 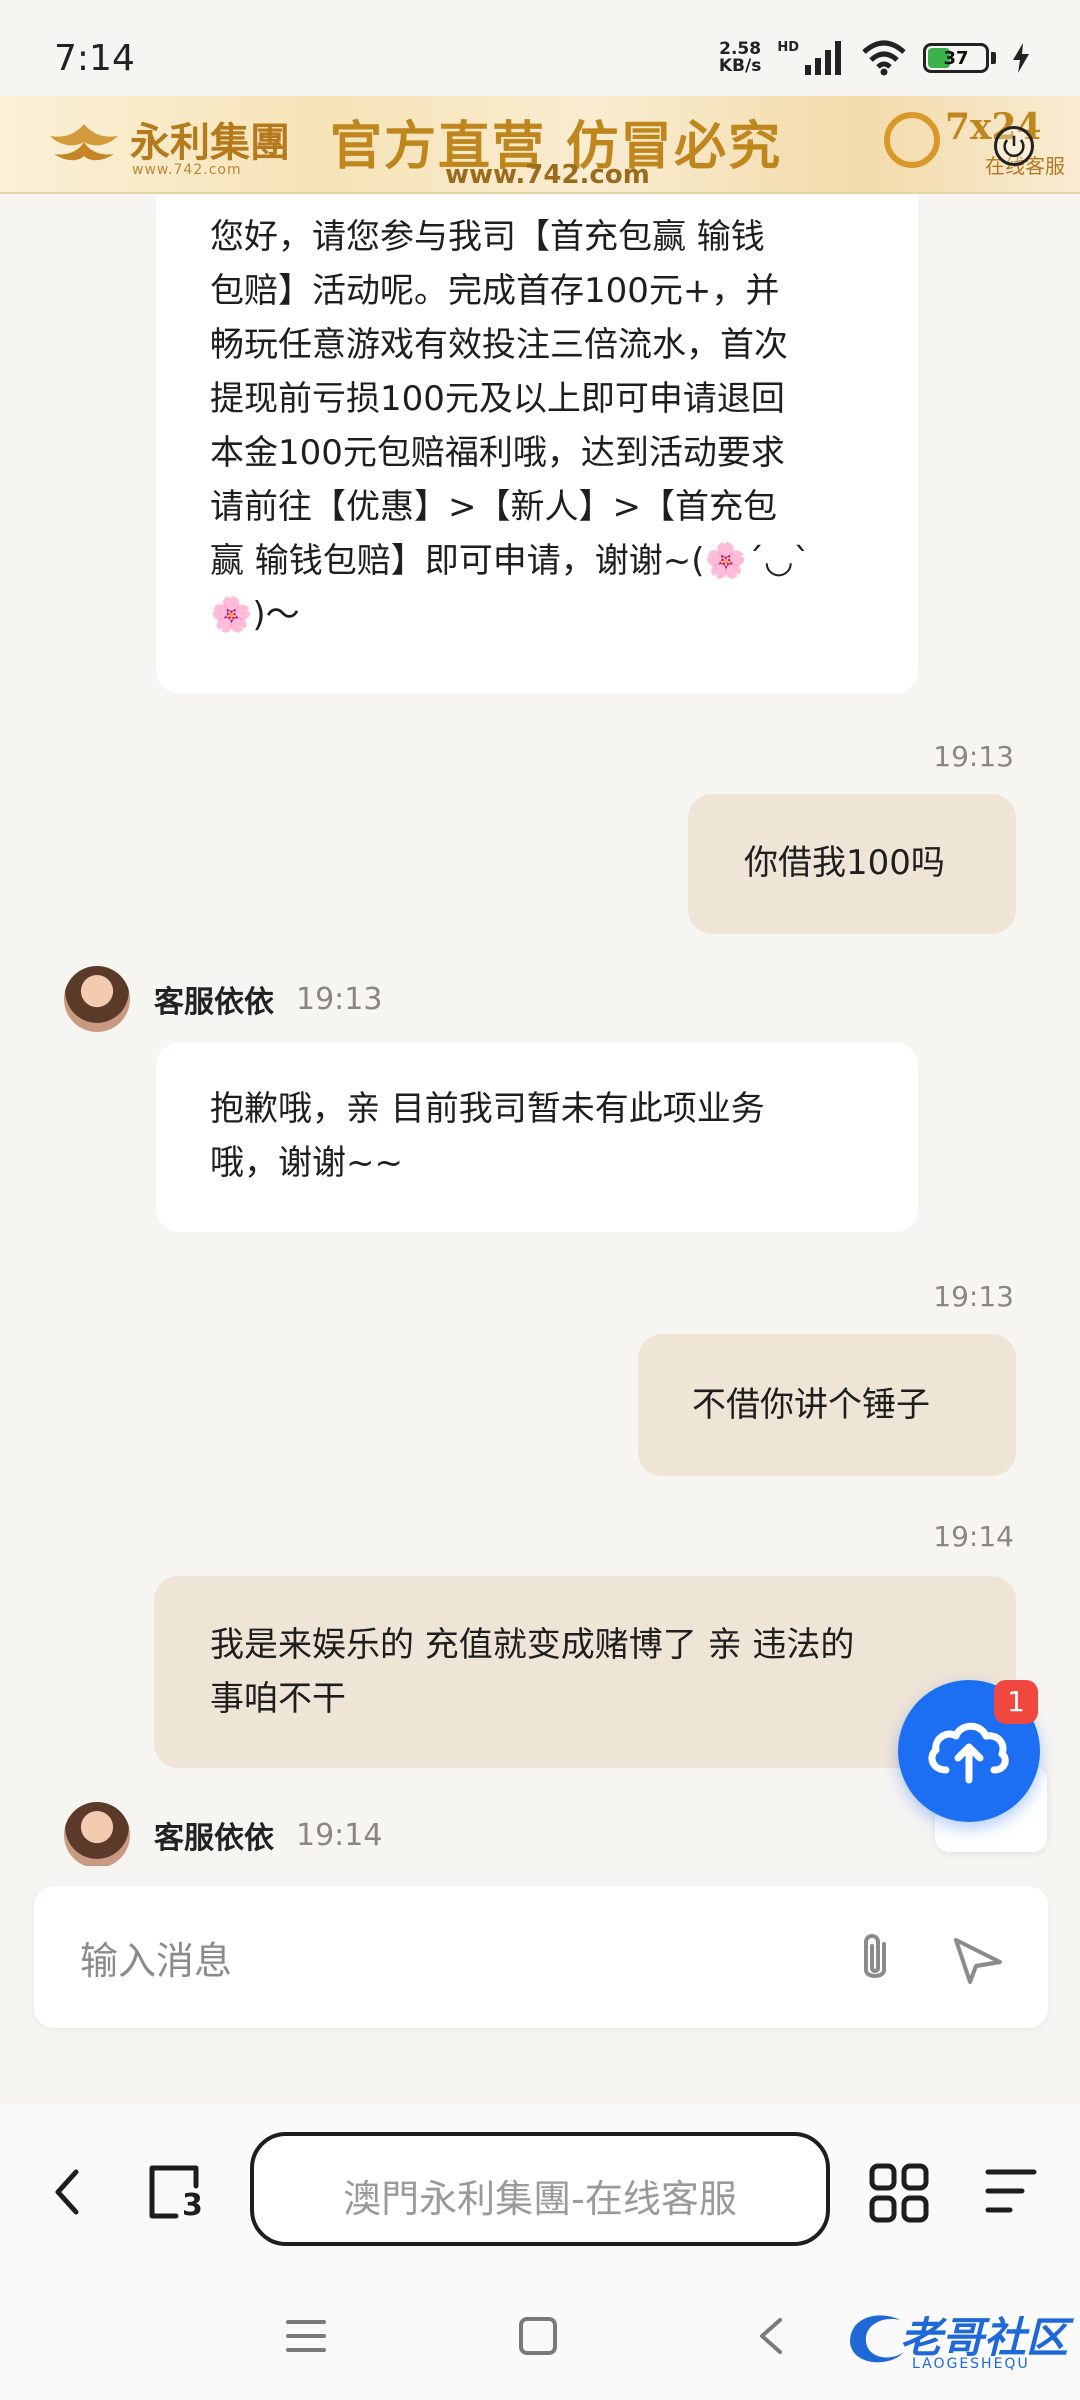 I want to click on recent-apps-icon, so click(x=306, y=2336).